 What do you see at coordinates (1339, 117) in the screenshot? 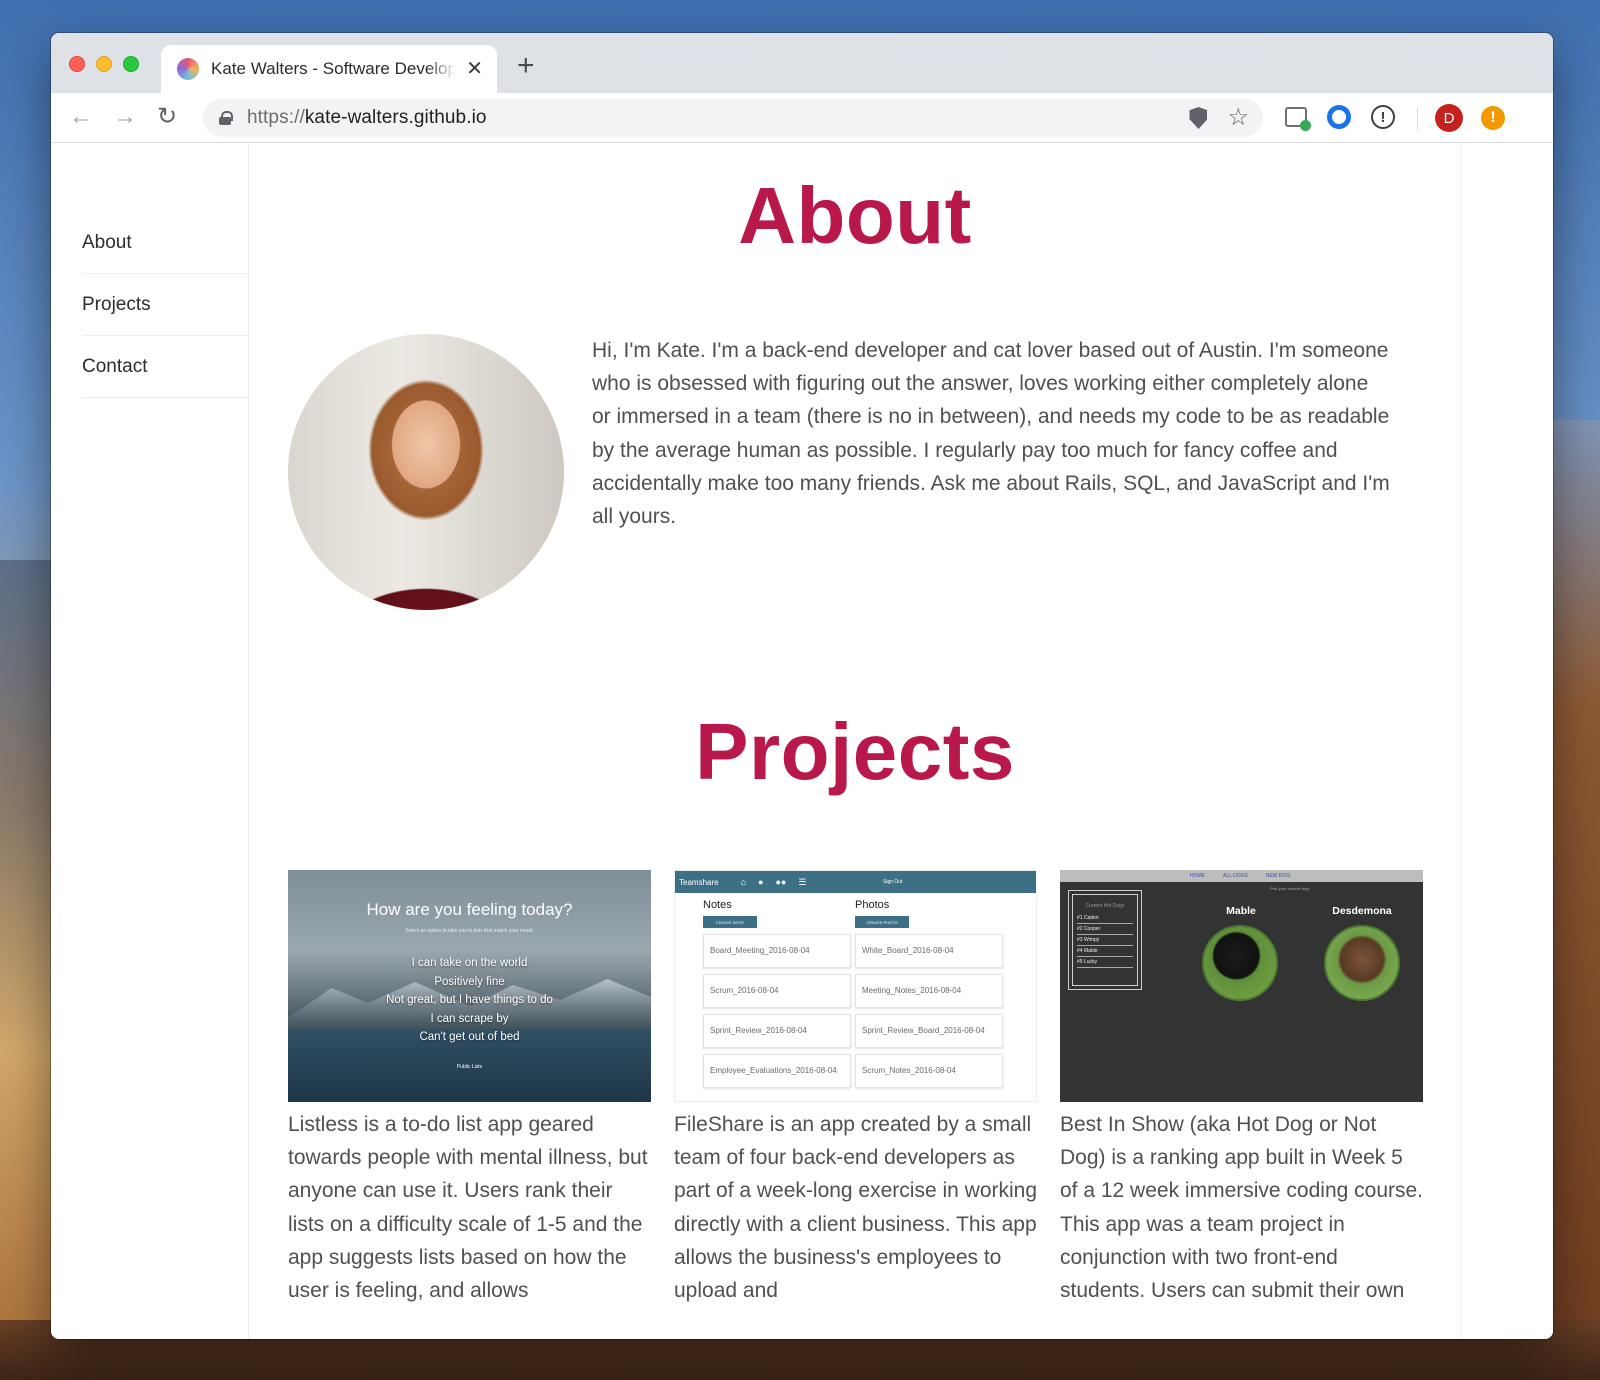
I see `ring-extension-icon` at bounding box center [1339, 117].